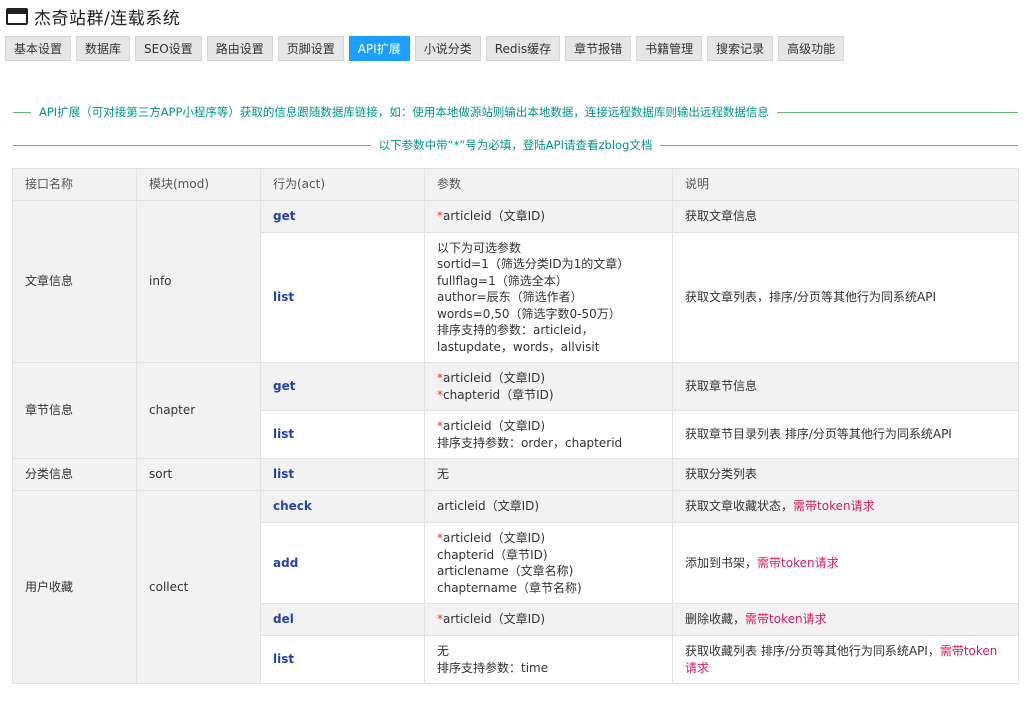 This screenshot has height=719, width=1024. I want to click on header-desc: 说明, so click(845, 184).